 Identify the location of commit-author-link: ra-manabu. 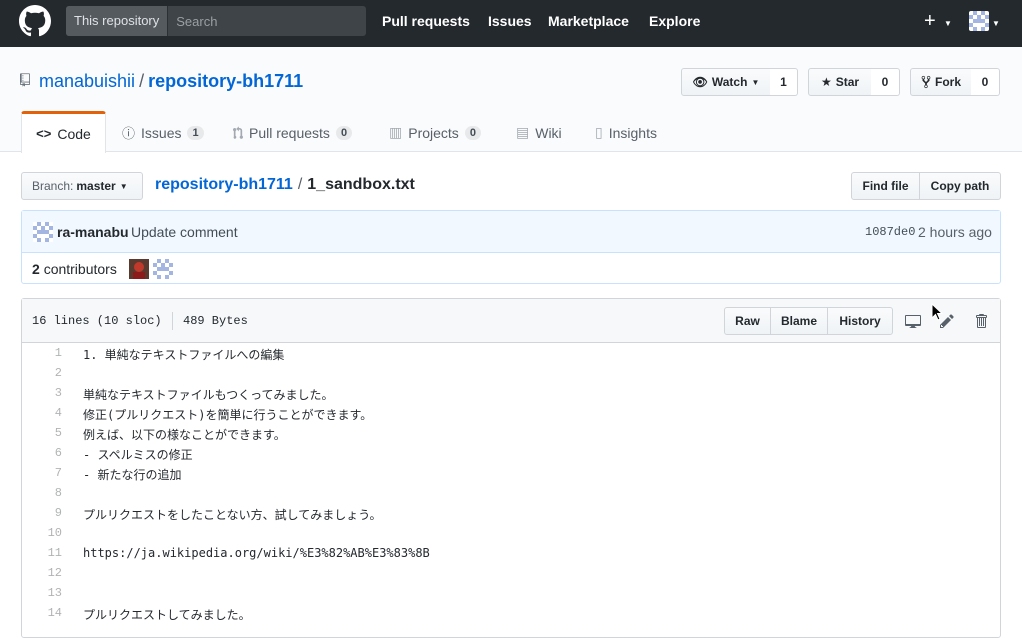
(93, 232).